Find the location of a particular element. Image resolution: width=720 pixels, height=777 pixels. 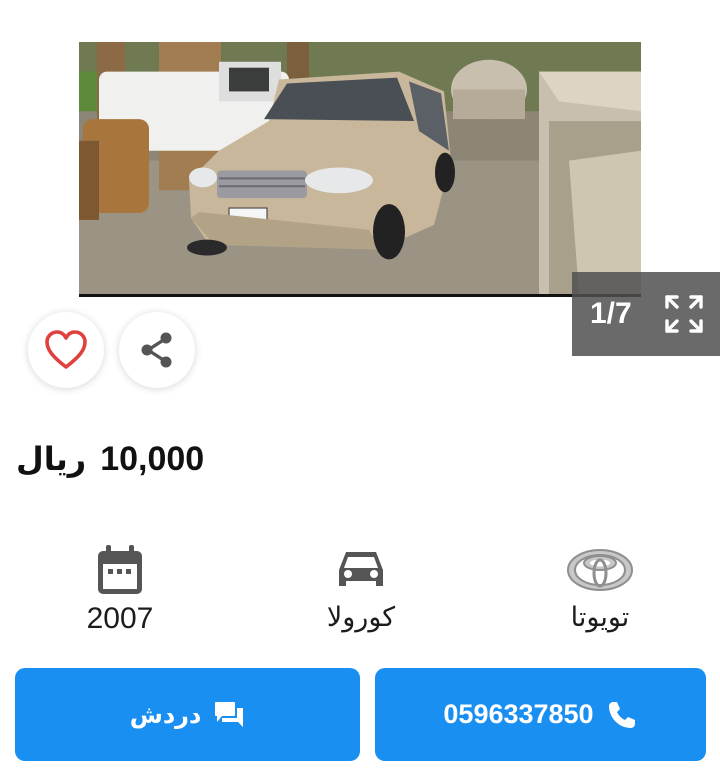

favorite-button is located at coordinates (66, 350).